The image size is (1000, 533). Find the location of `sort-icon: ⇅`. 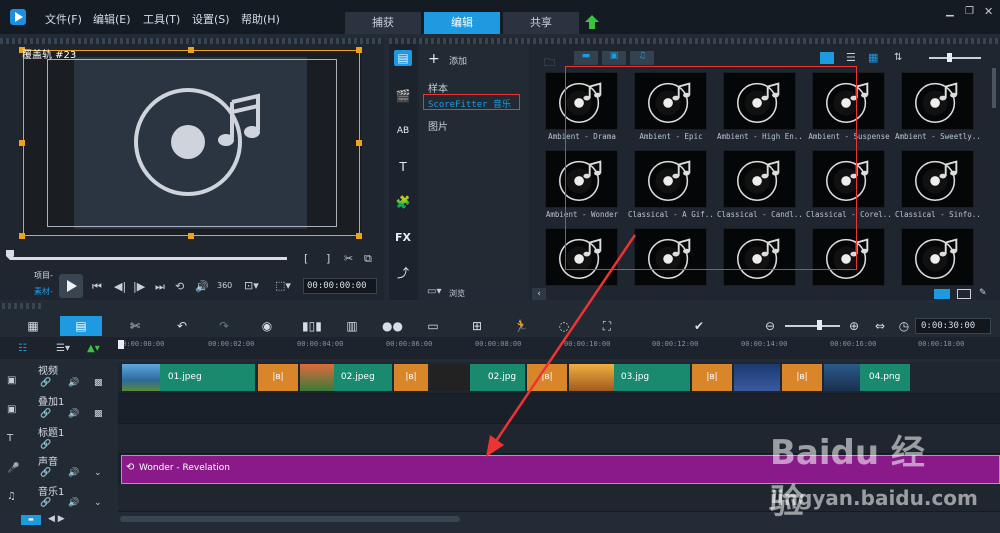

sort-icon: ⇅ is located at coordinates (898, 57).